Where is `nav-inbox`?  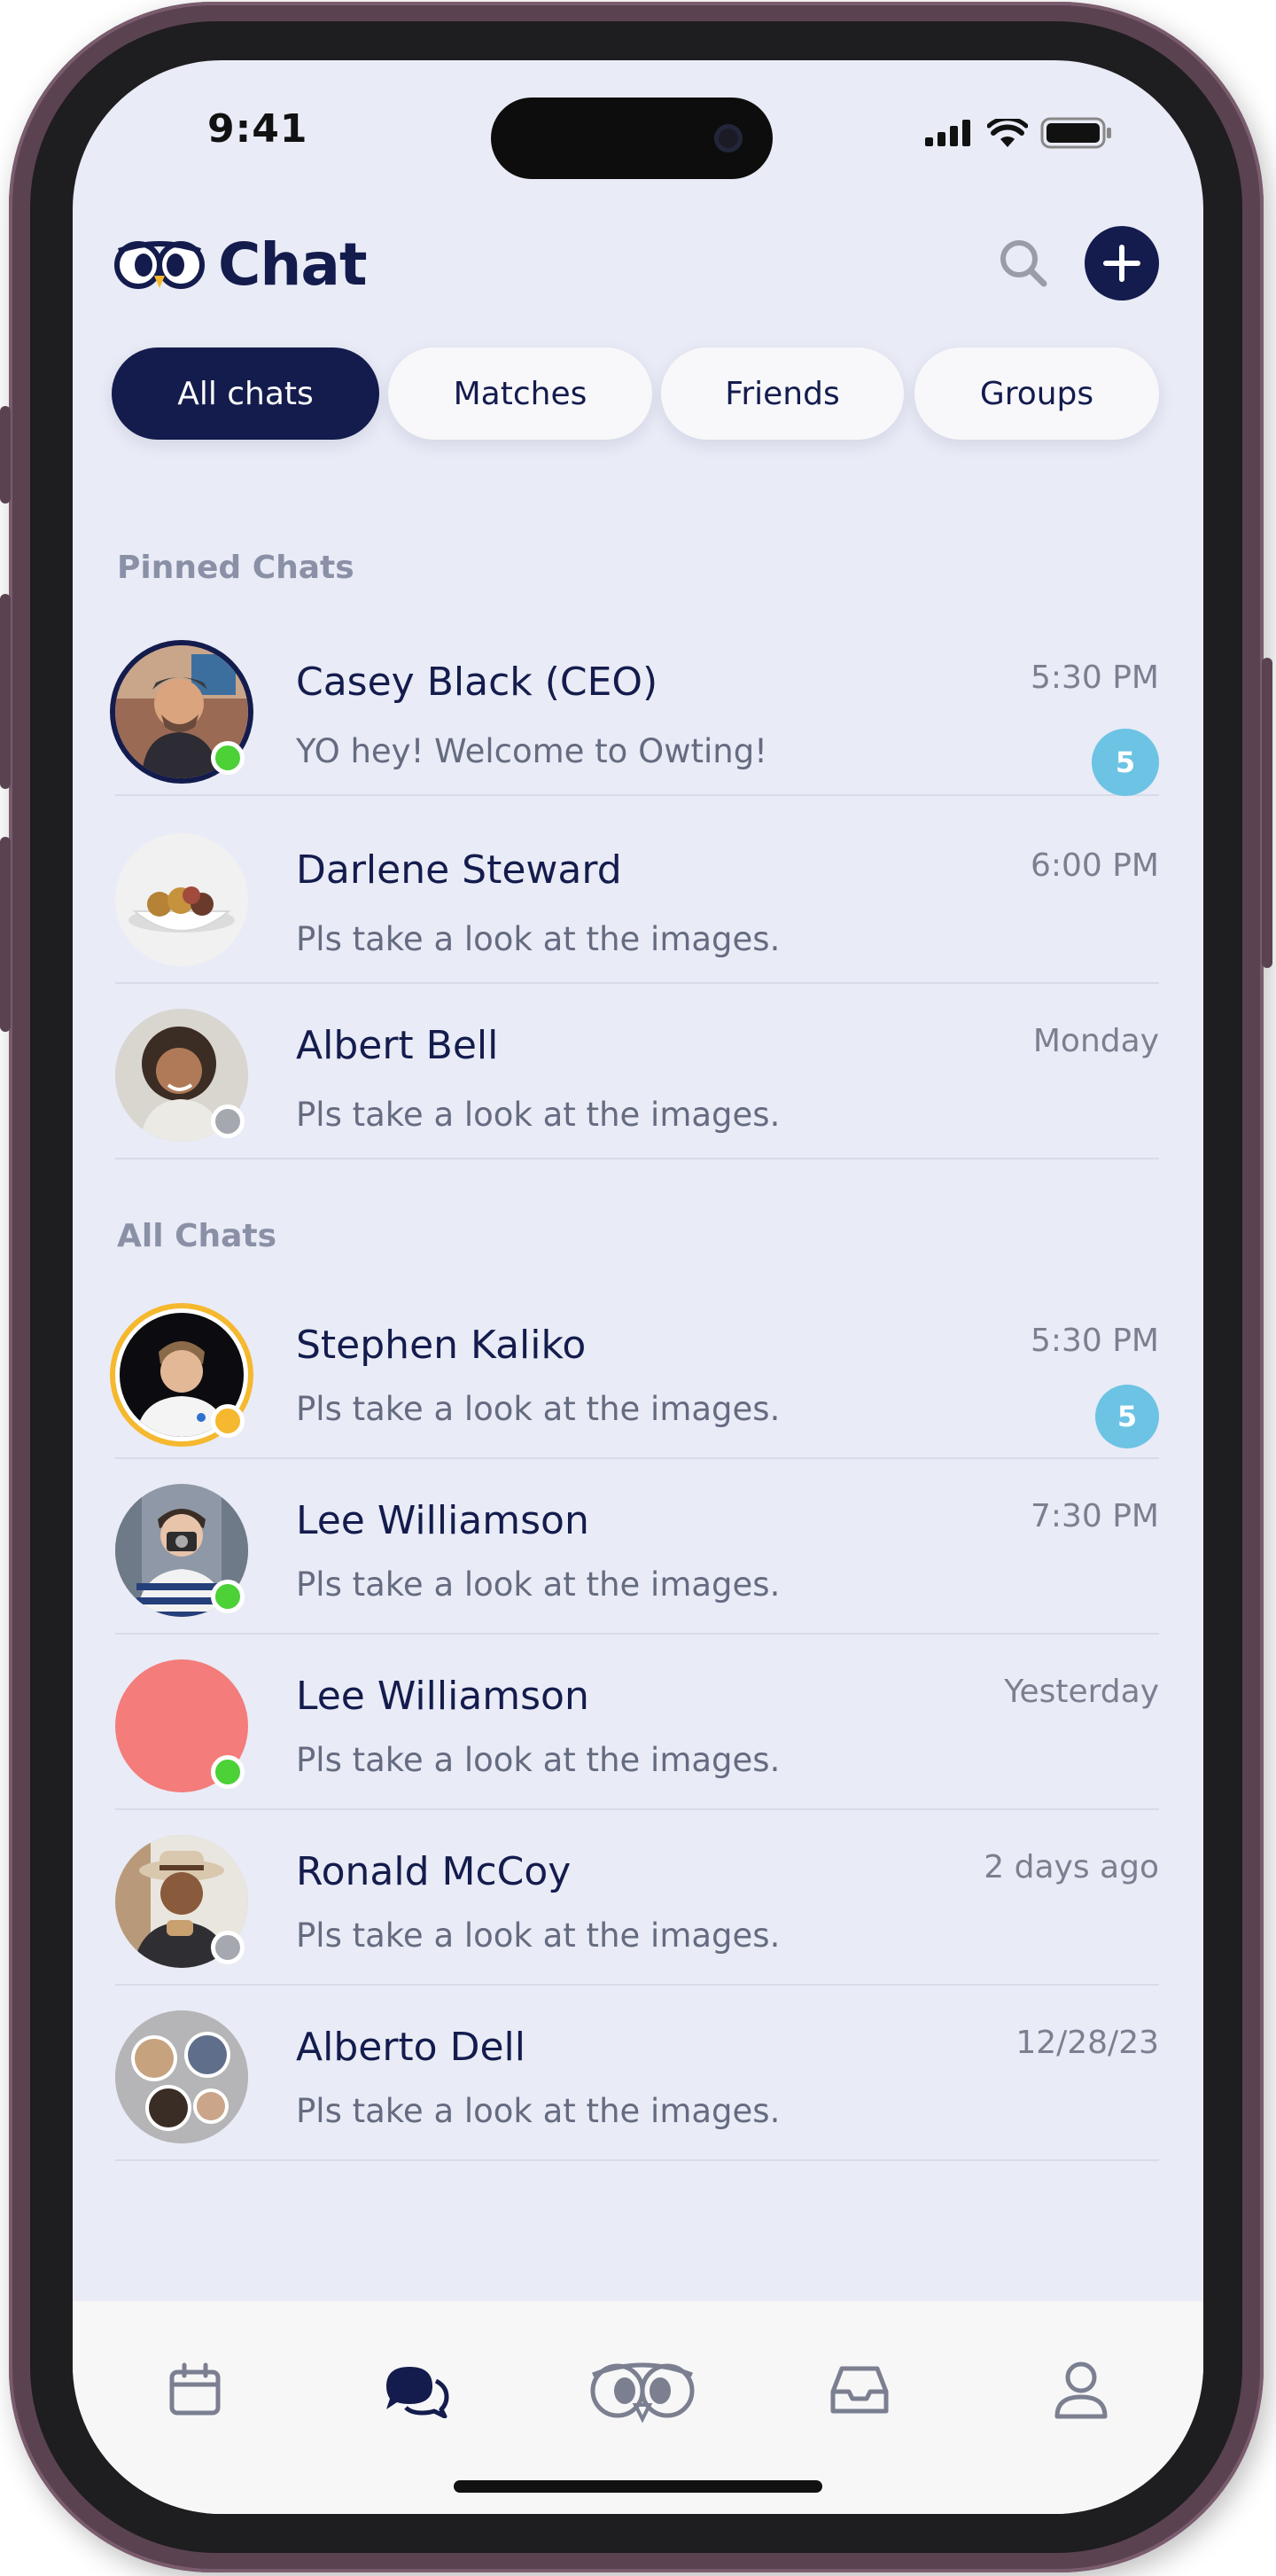
nav-inbox is located at coordinates (859, 2389).